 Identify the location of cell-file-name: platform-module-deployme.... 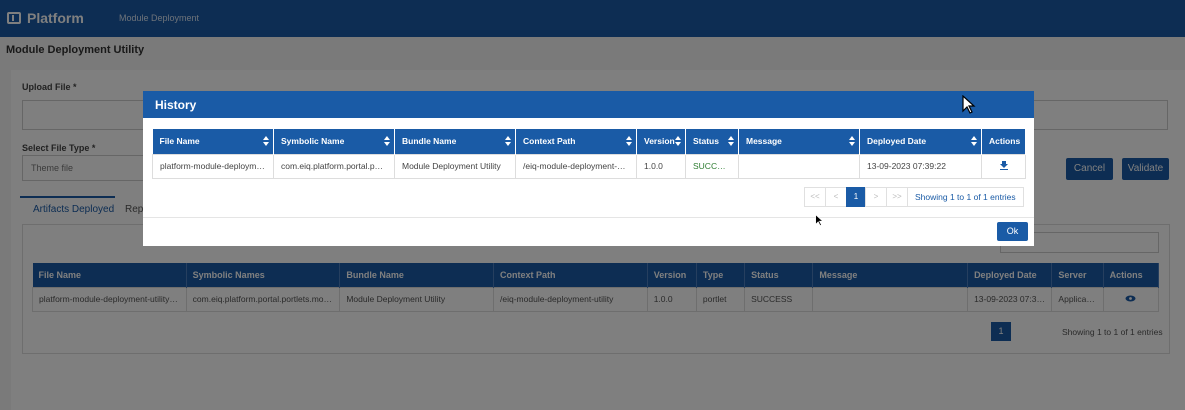
(213, 166).